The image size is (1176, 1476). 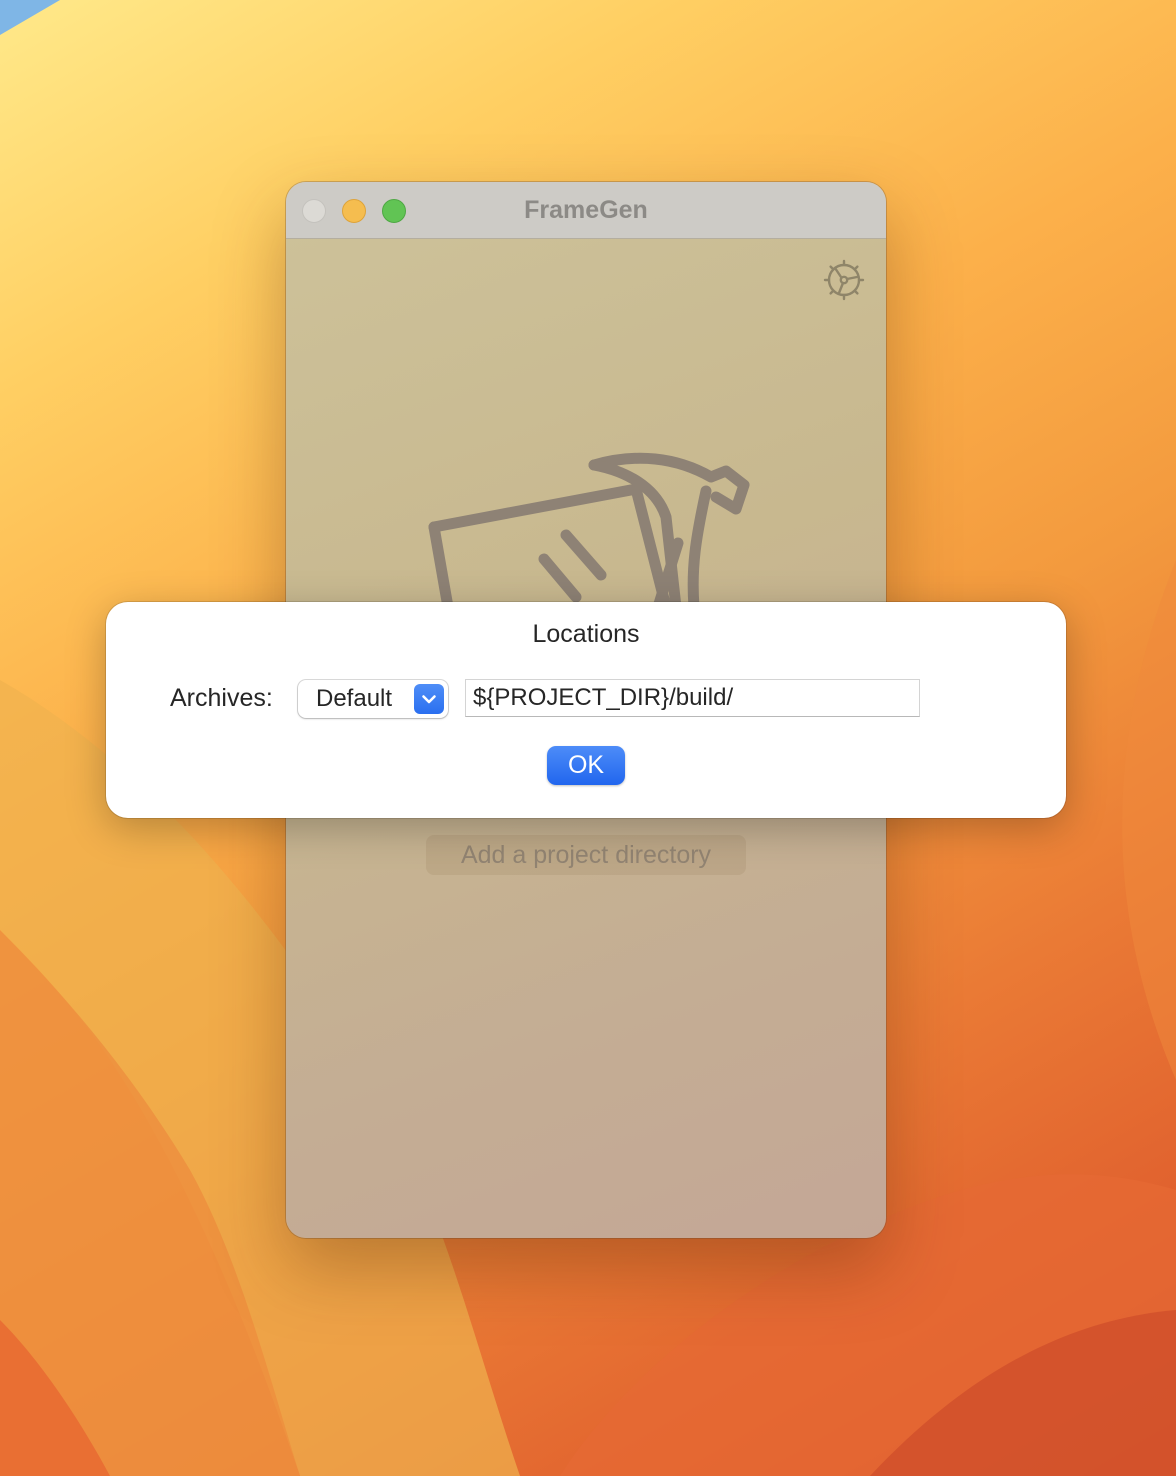 I want to click on gear-icon, so click(x=844, y=280).